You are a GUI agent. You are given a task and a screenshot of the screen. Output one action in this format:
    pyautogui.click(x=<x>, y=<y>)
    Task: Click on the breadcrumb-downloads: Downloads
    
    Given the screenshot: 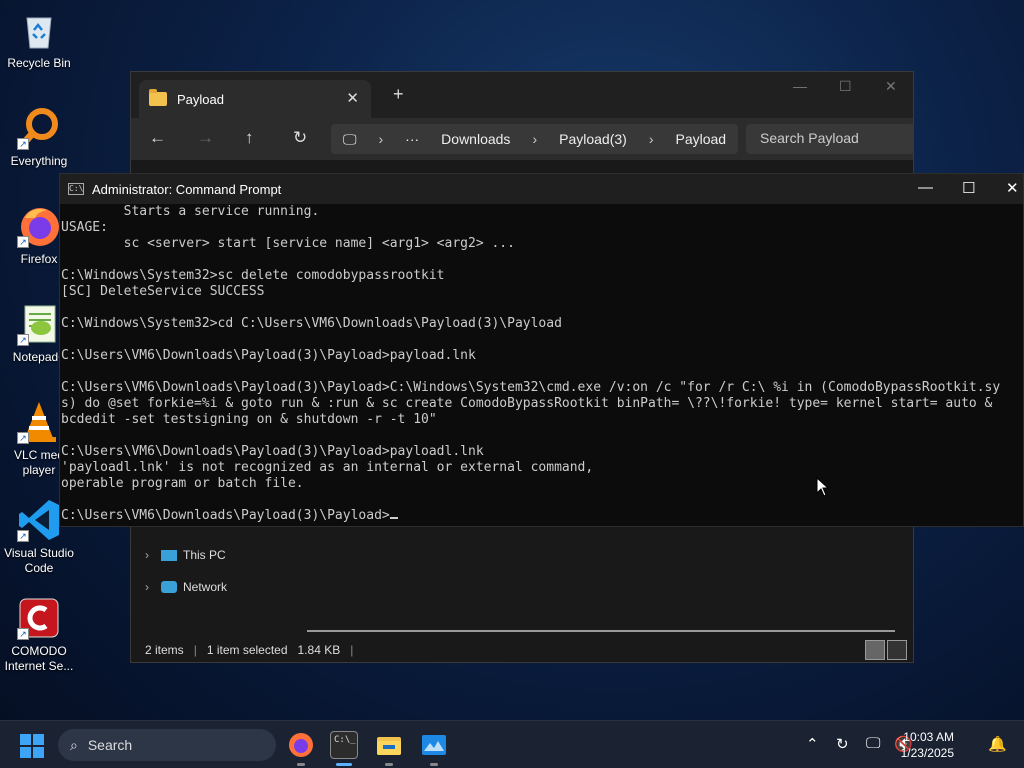 What is the action you would take?
    pyautogui.click(x=475, y=139)
    